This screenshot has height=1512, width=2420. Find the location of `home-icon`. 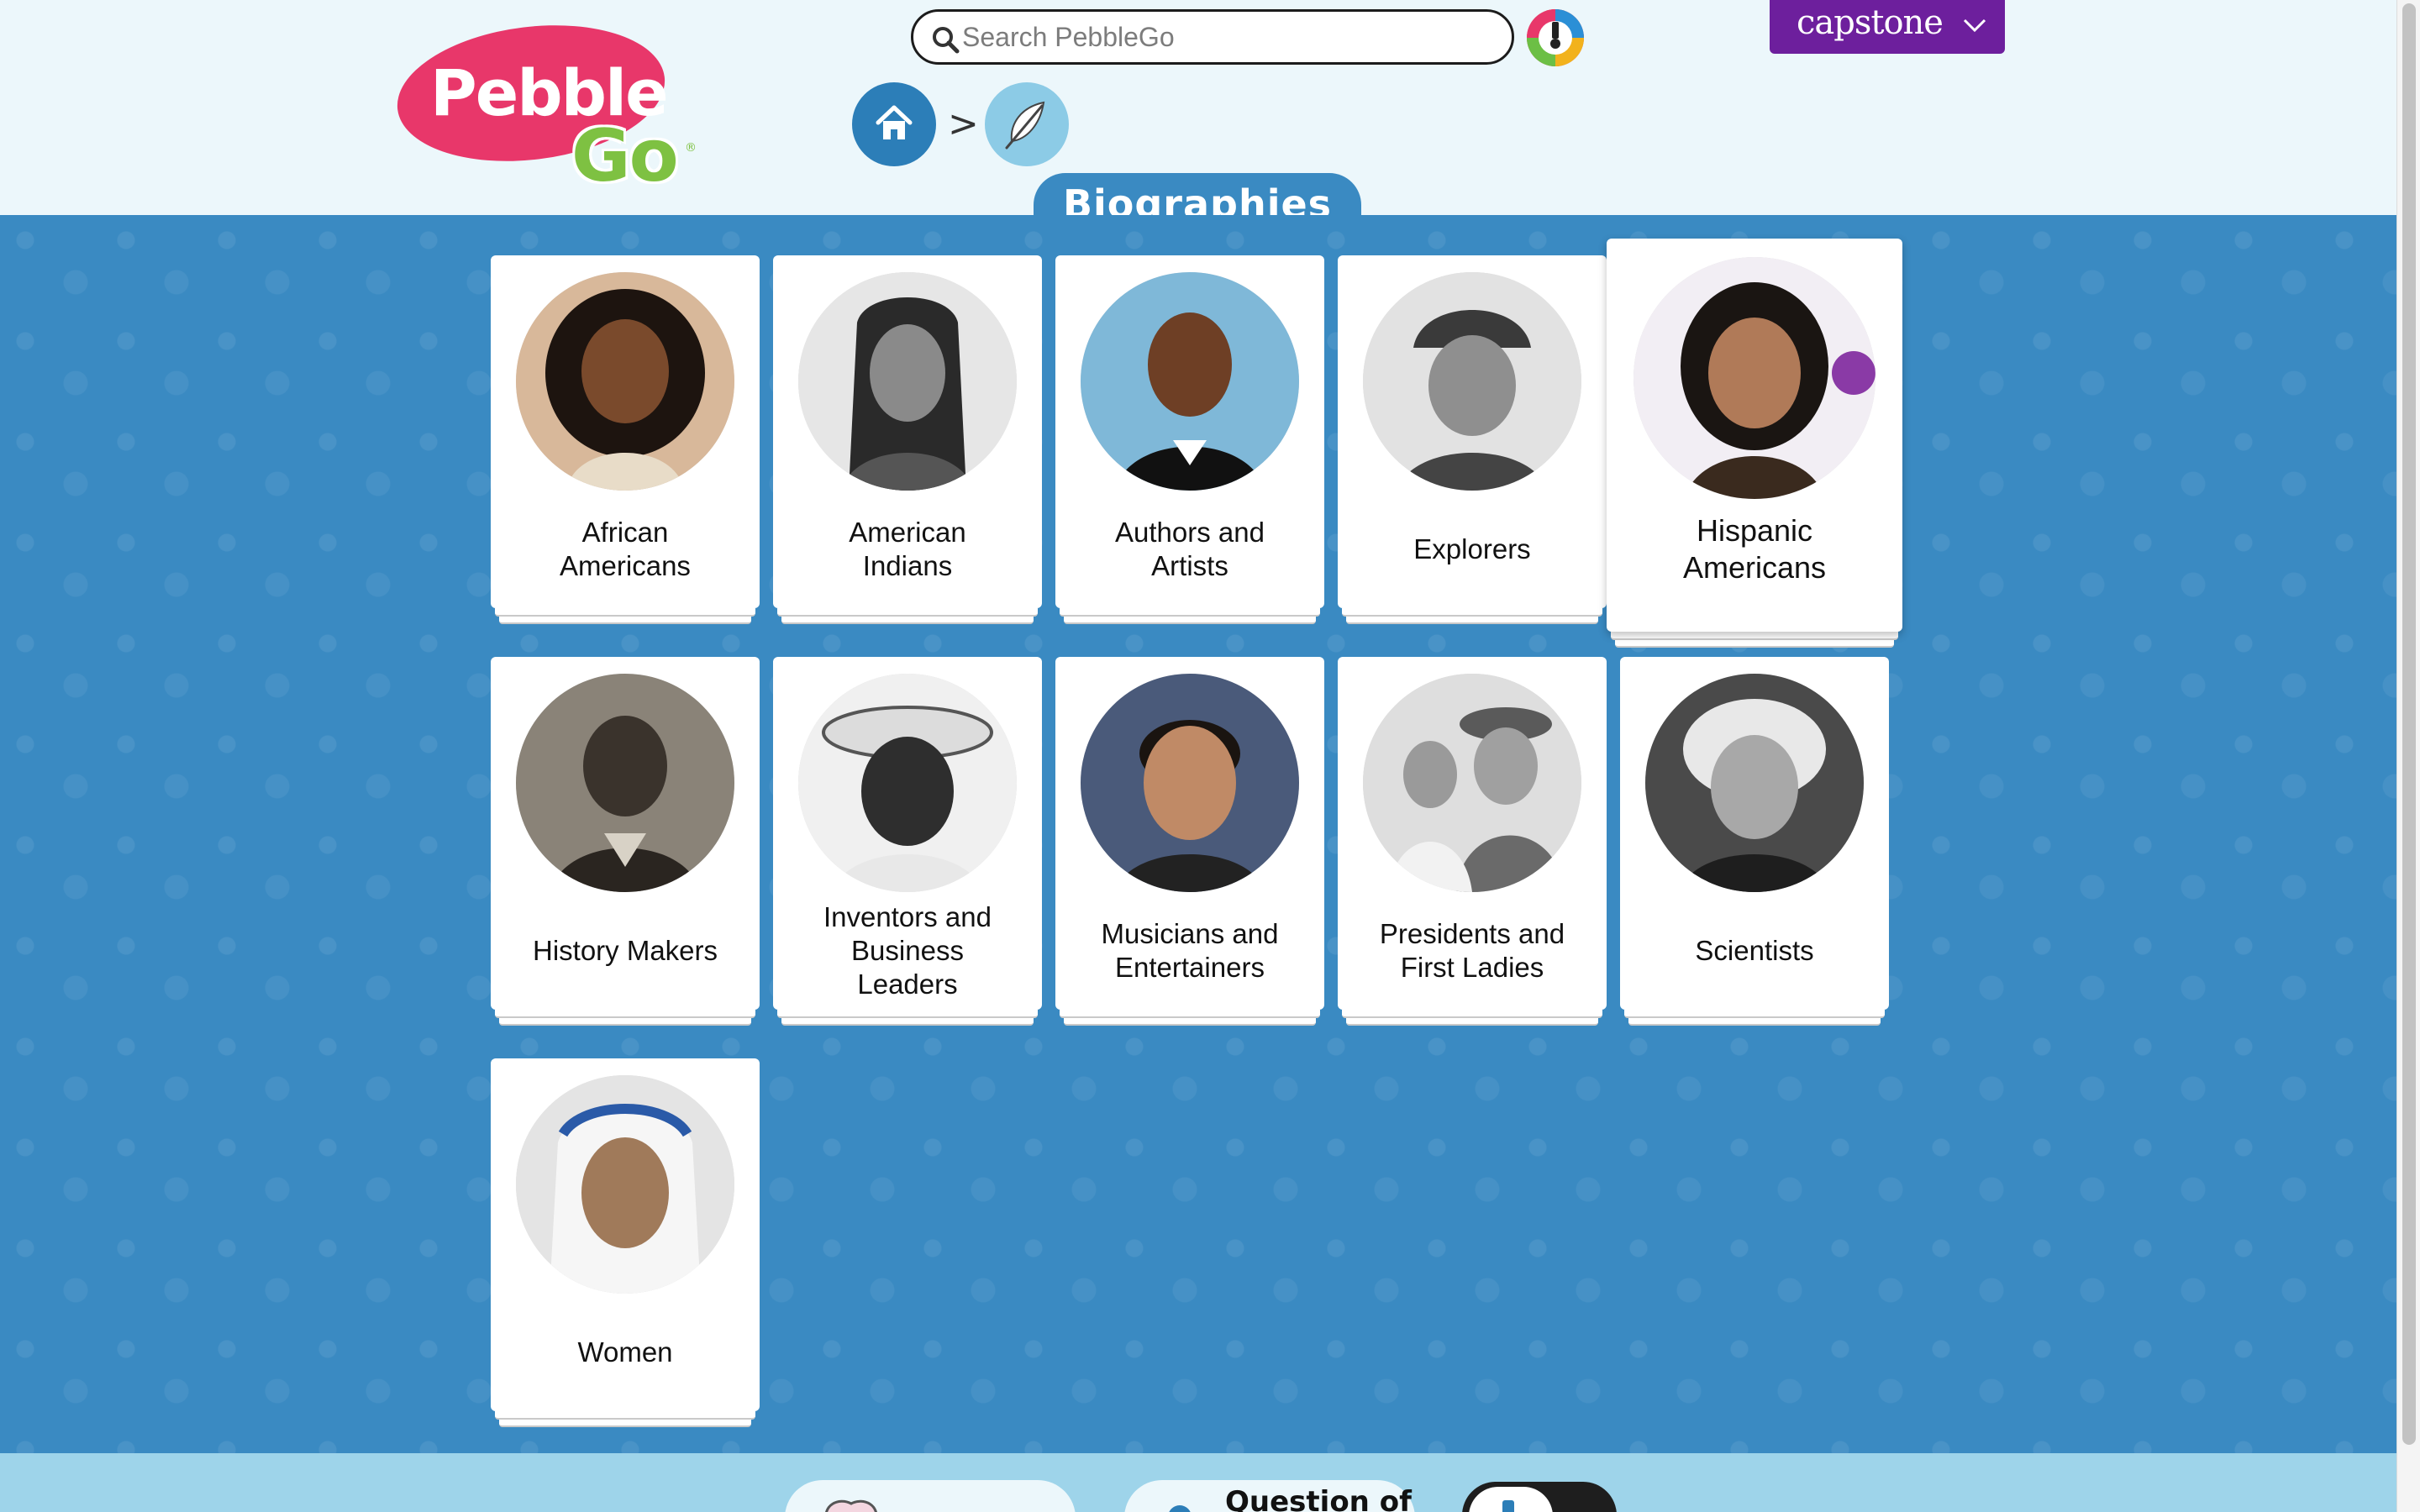

home-icon is located at coordinates (895, 122).